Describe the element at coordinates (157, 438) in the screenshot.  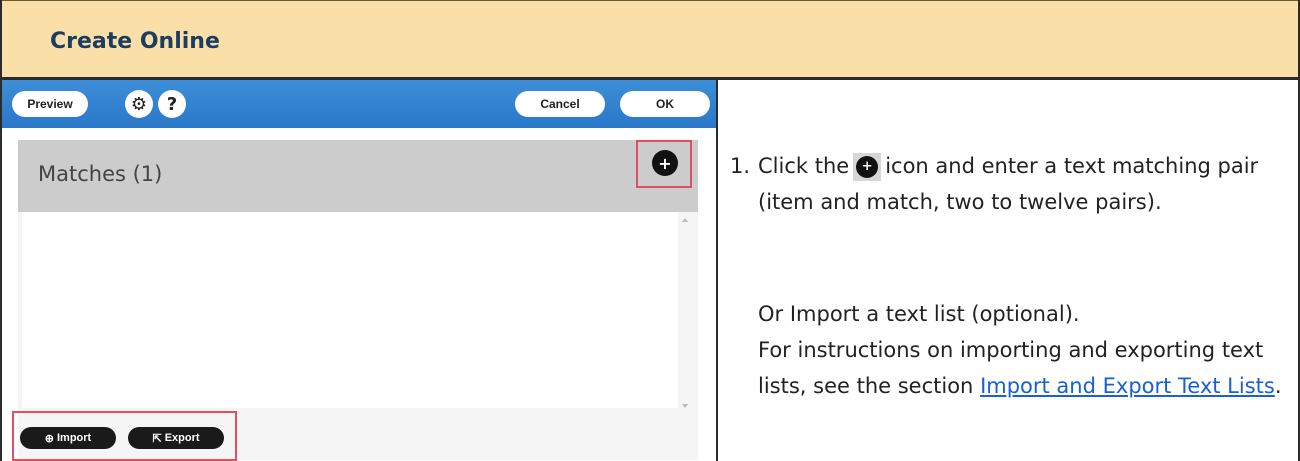
I see `export-icon: ⇱` at that location.